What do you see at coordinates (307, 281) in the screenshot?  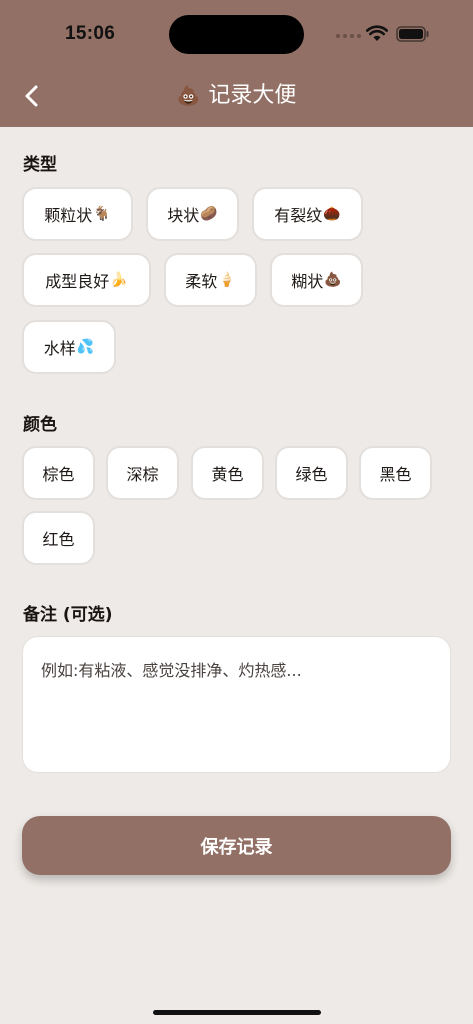 I see `chip-label: 糊状` at bounding box center [307, 281].